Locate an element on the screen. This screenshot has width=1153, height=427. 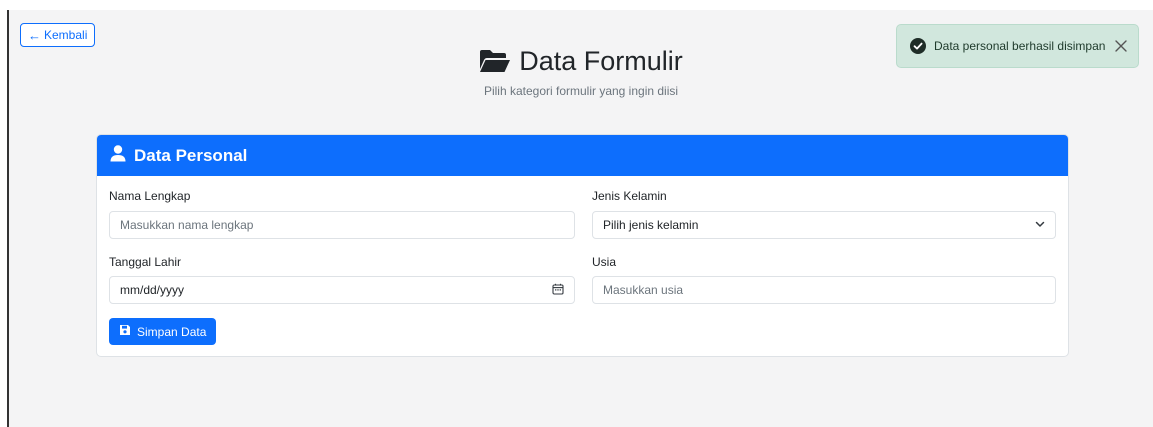
tanggal-lahir-input: mm/dd/yyyy is located at coordinates (342, 290).